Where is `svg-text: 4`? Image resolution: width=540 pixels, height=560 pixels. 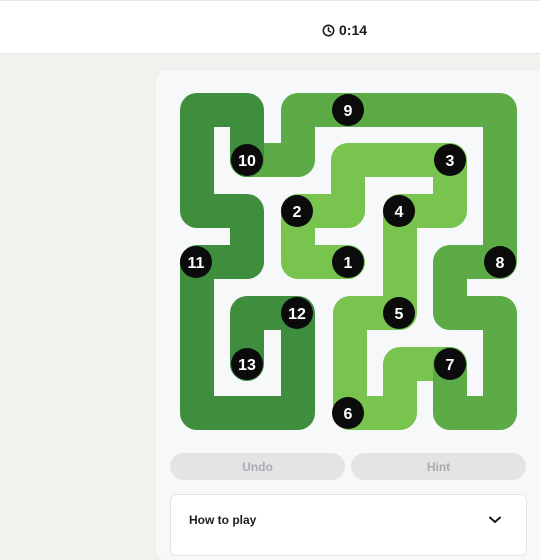
svg-text: 4 is located at coordinates (399, 212).